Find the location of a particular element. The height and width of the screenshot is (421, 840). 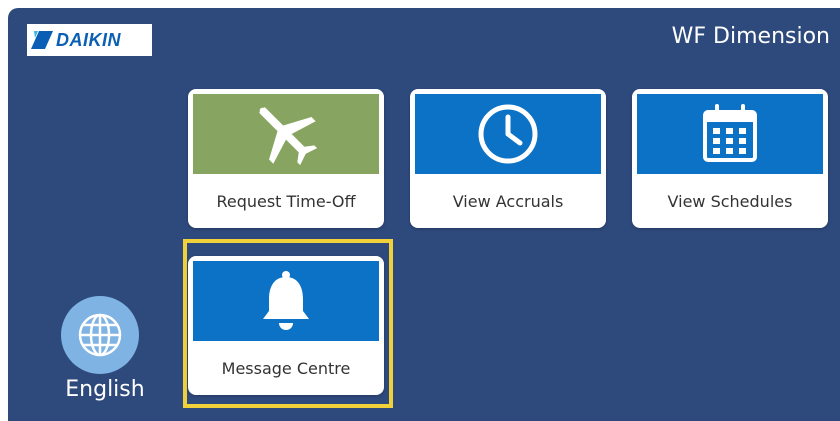

language-button is located at coordinates (100, 335).